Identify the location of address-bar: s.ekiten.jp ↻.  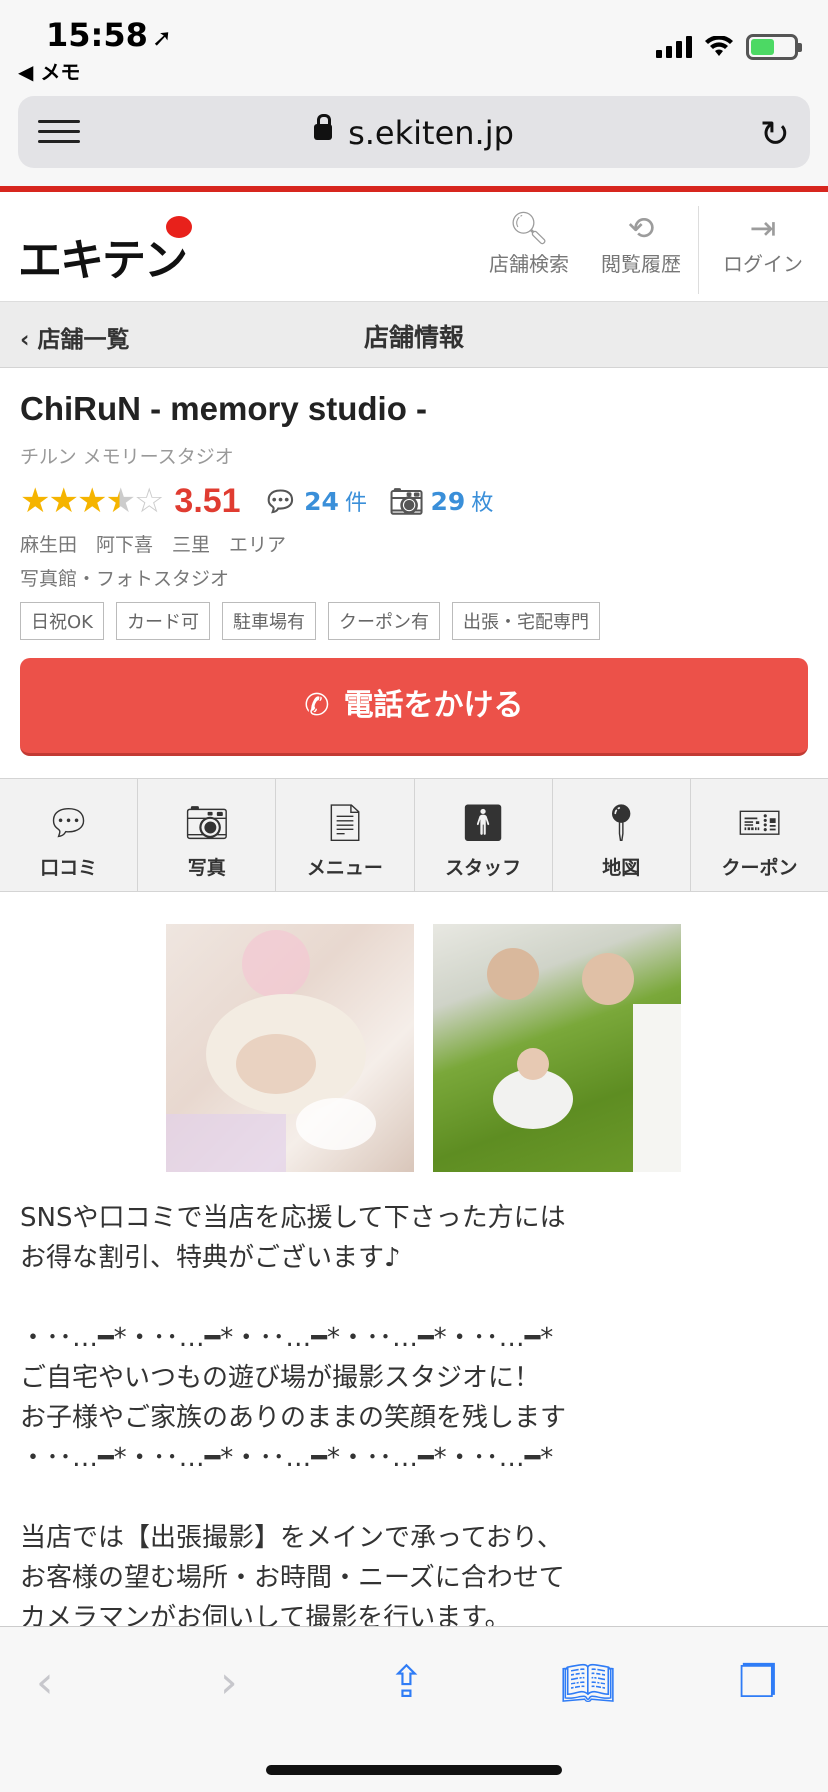
(414, 132).